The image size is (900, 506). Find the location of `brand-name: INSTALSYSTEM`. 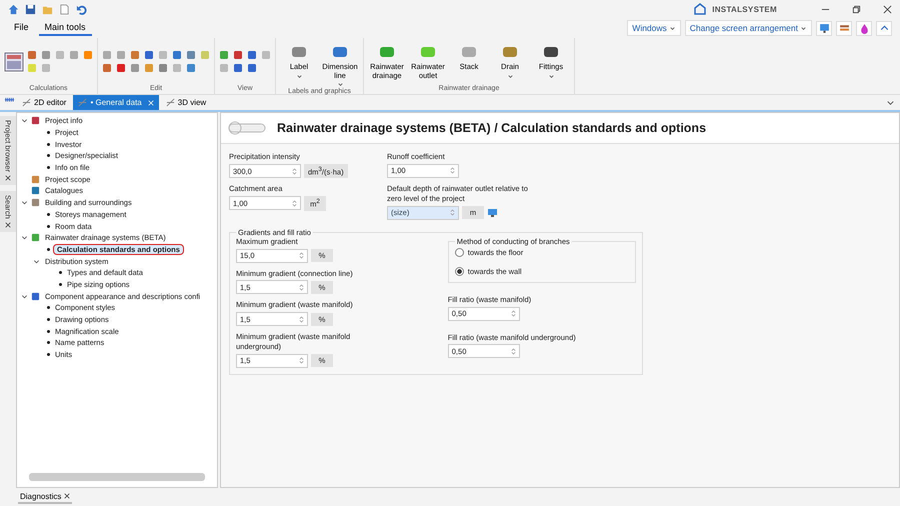

brand-name: INSTALSYSTEM is located at coordinates (744, 9).